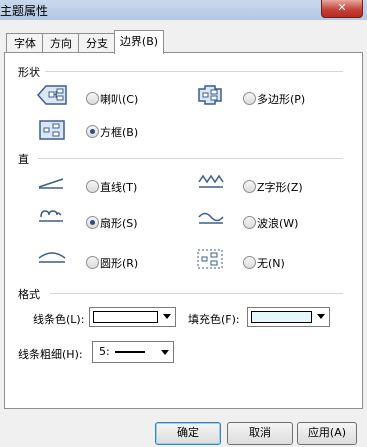  Describe the element at coordinates (139, 42) in the screenshot. I see `tab-border: 边界(B)` at that location.